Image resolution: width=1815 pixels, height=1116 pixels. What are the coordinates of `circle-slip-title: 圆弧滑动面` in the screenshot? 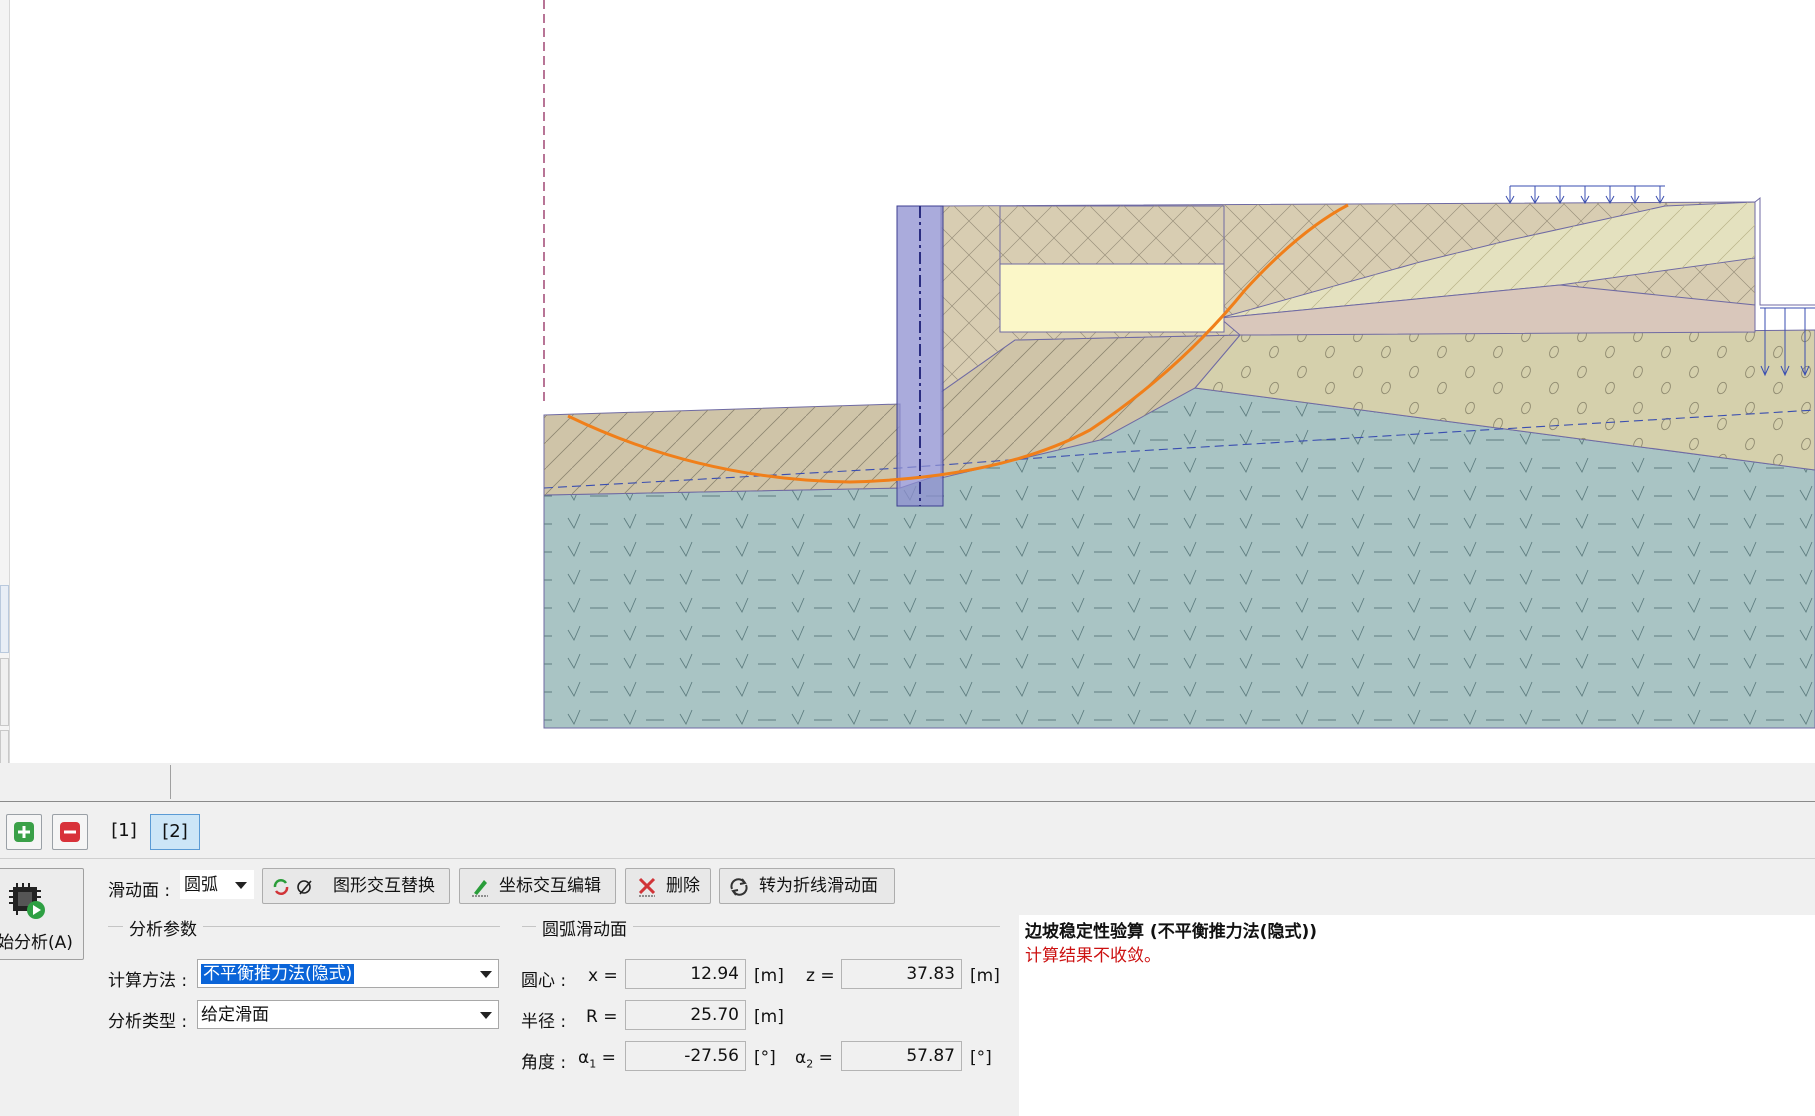 It's located at (584, 927).